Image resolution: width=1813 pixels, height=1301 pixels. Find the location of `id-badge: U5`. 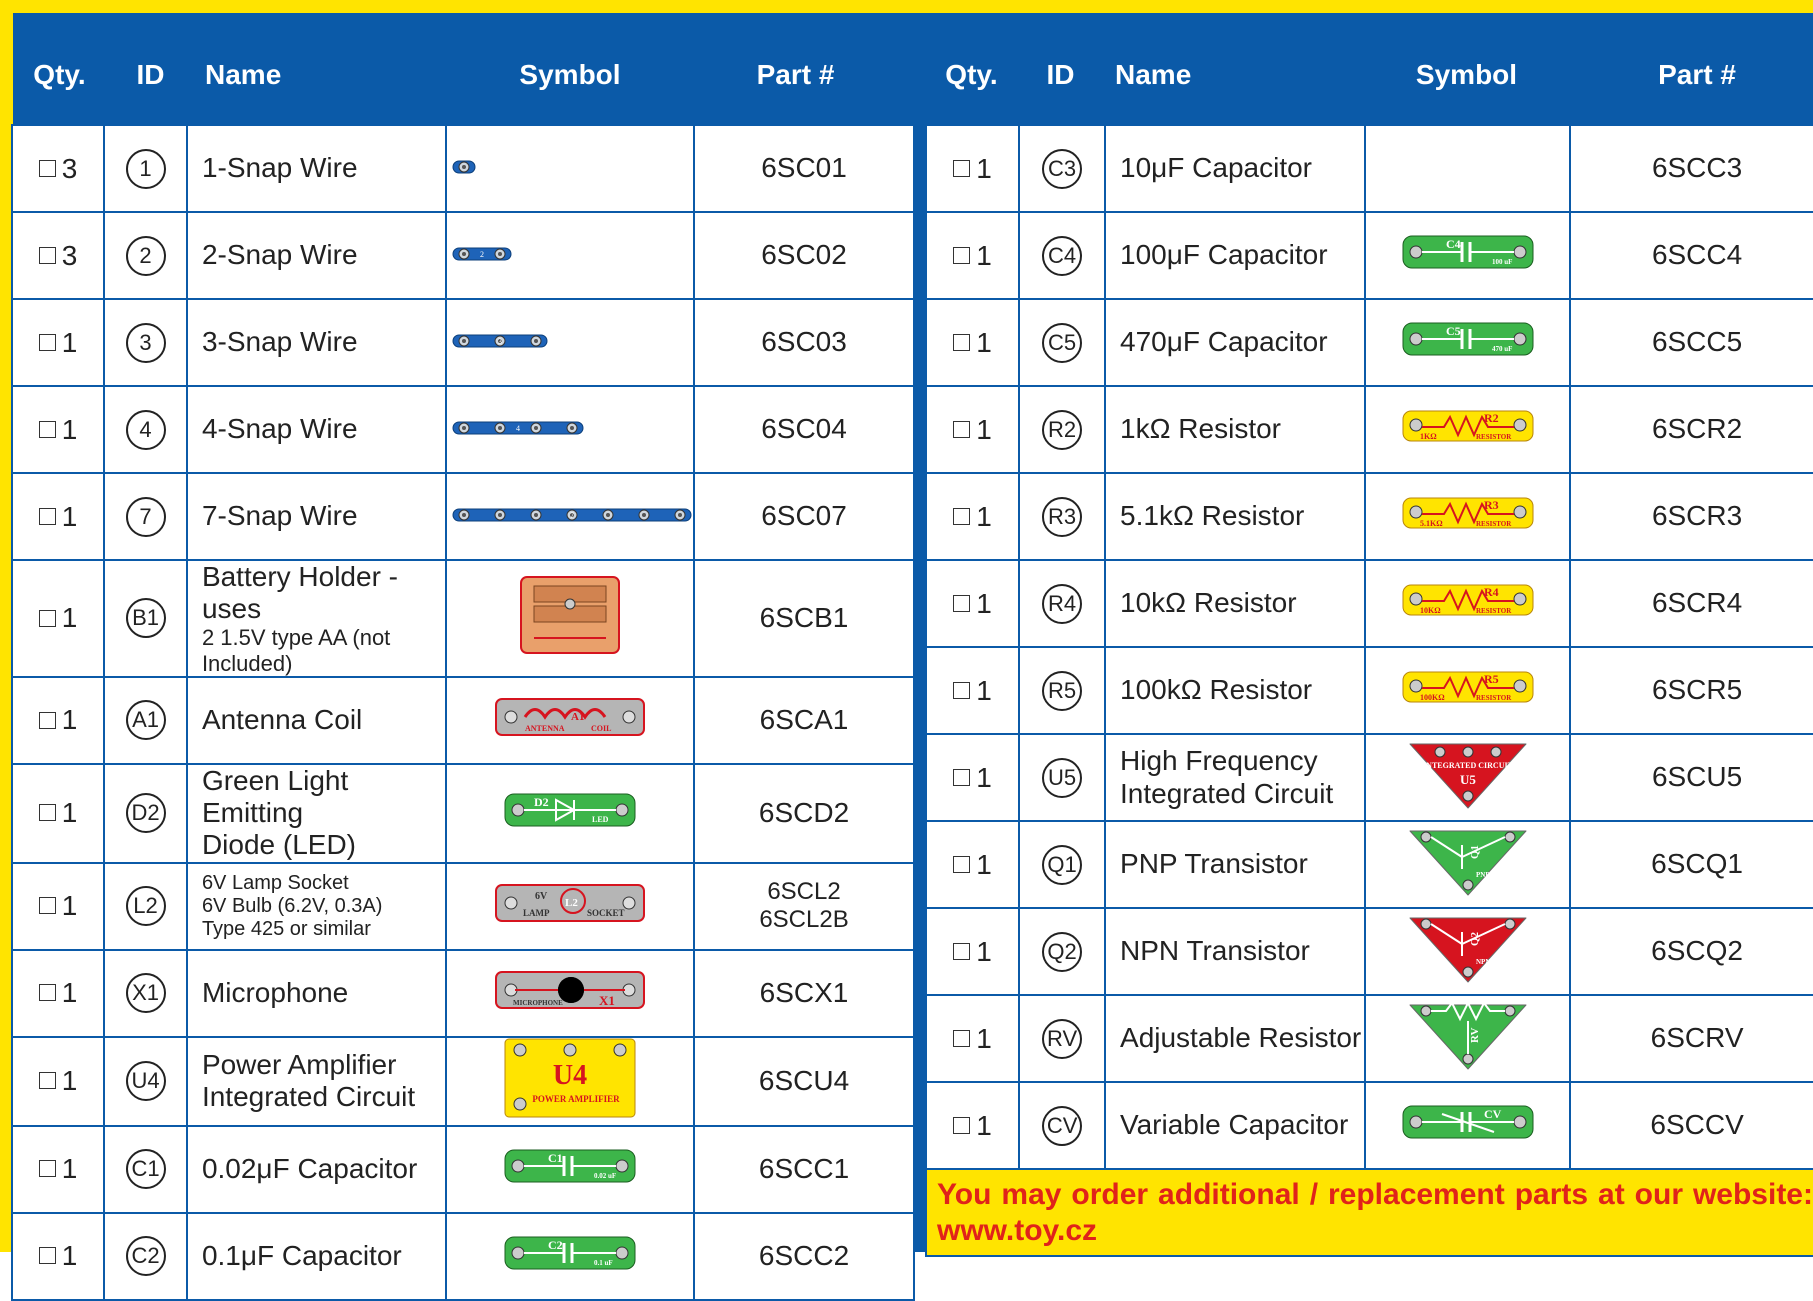

id-badge: U5 is located at coordinates (1062, 777).